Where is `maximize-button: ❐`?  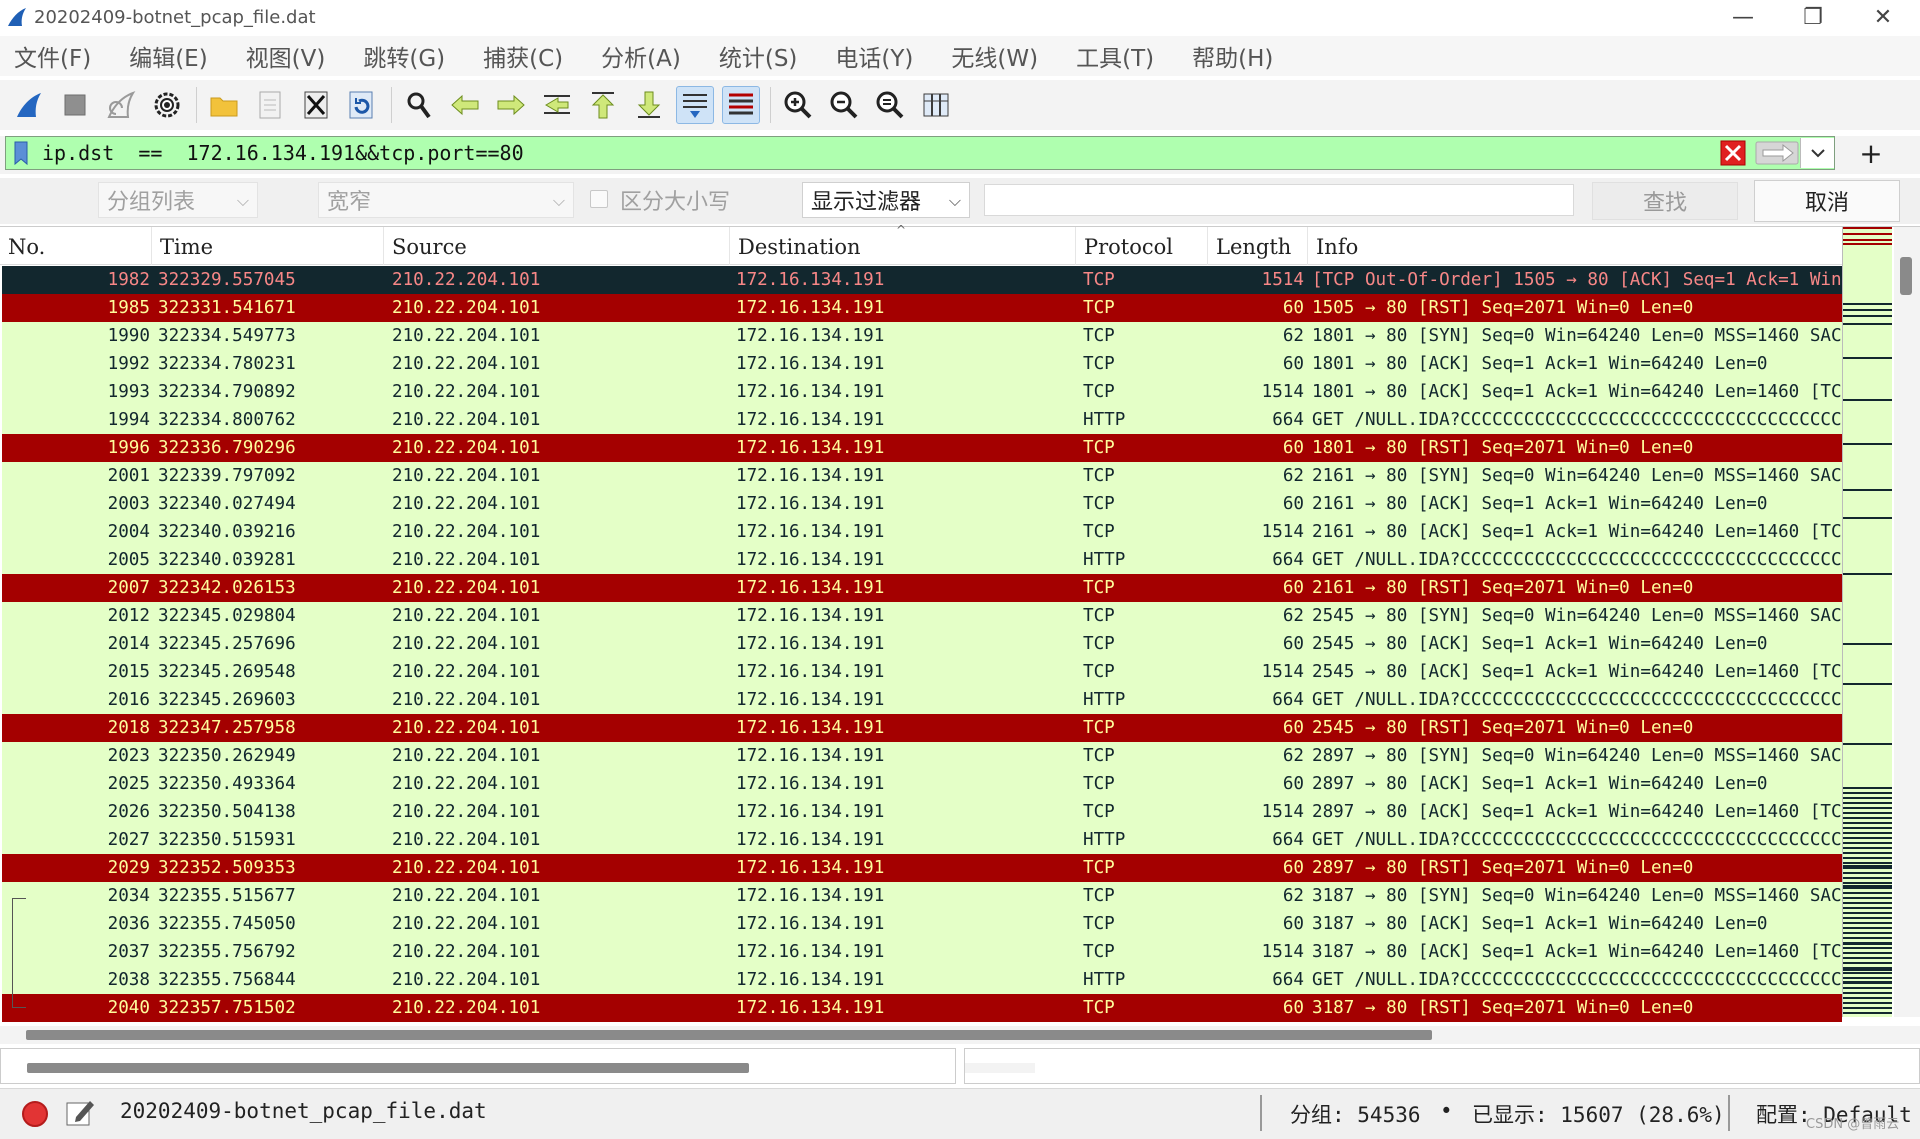 maximize-button: ❐ is located at coordinates (1813, 17).